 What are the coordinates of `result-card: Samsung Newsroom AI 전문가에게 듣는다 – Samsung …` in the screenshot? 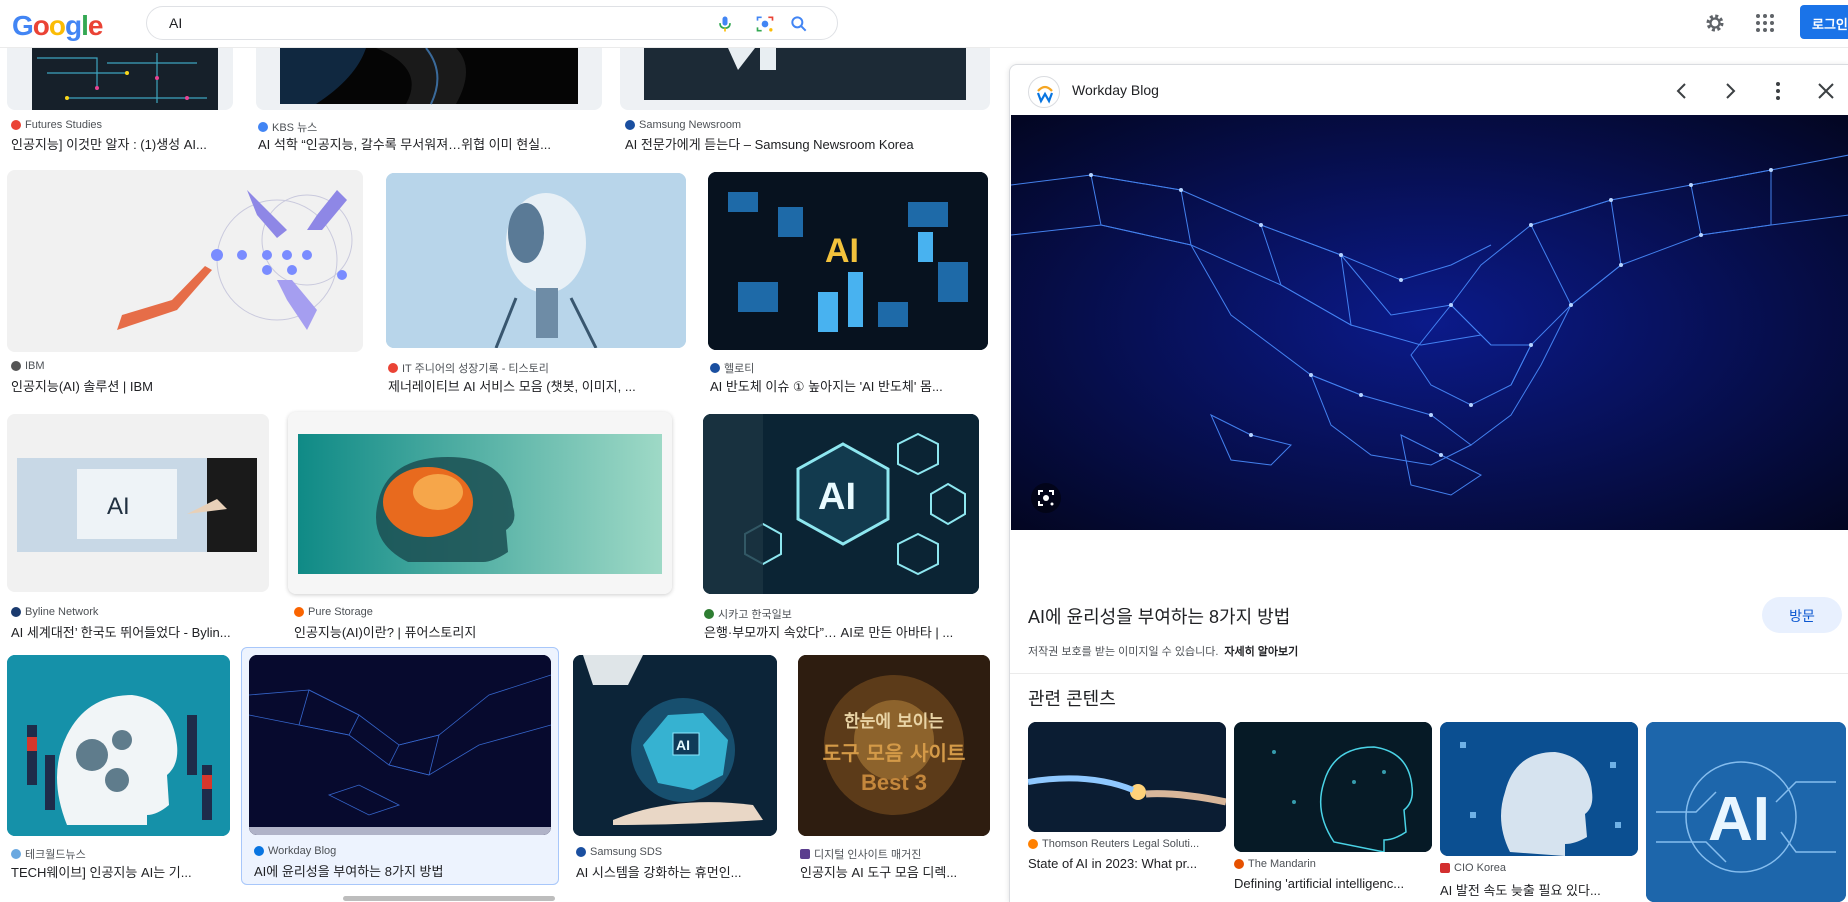 It's located at (810, 100).